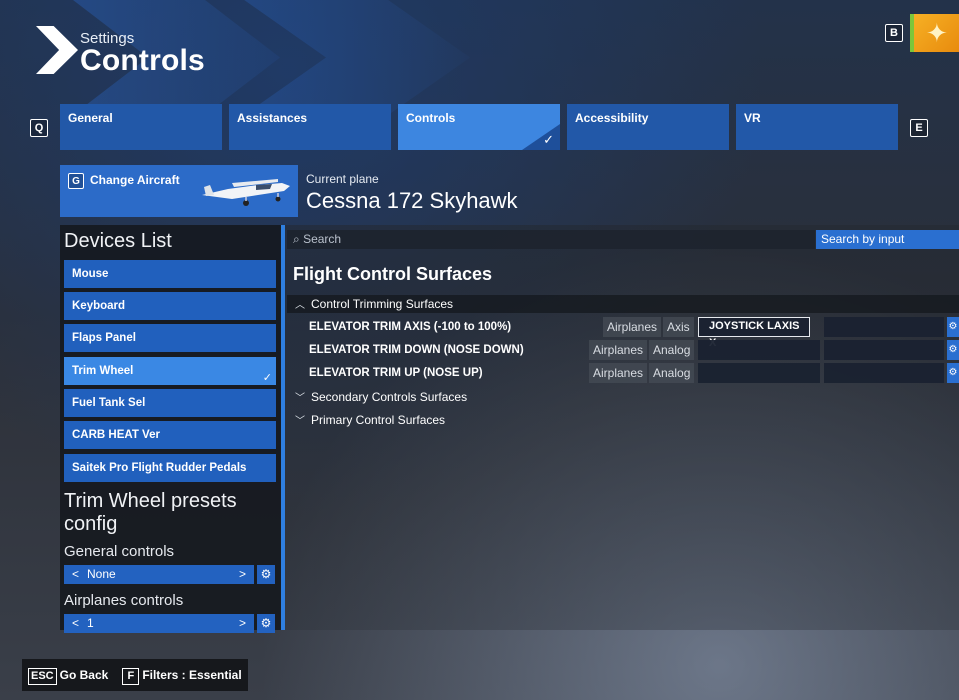 This screenshot has height=700, width=959. I want to click on current-plane-name: Cessna 172 Skyhawk, so click(412, 200).